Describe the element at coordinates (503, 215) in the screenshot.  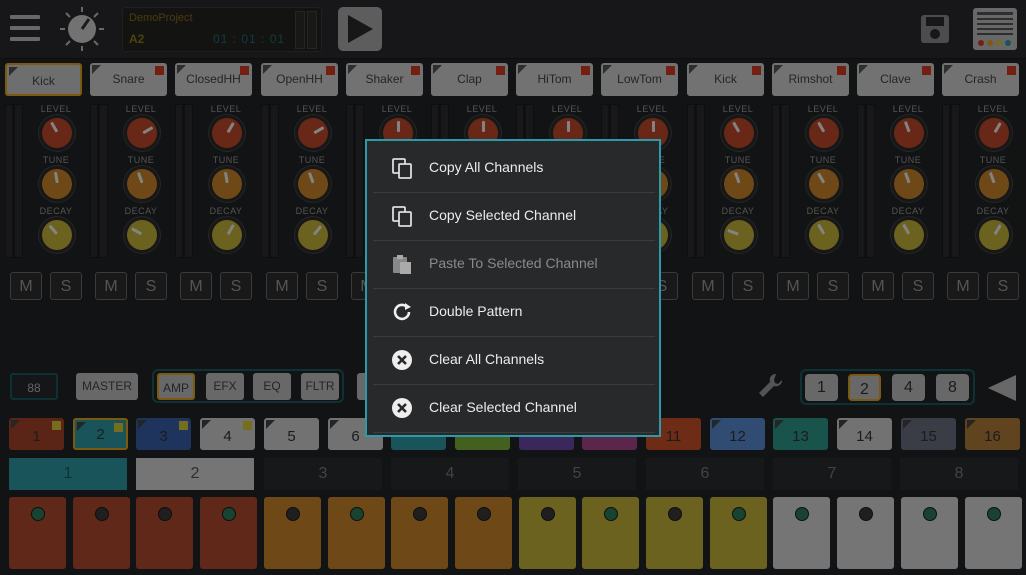
I see `menu-item-label: Copy Selected Channel` at that location.